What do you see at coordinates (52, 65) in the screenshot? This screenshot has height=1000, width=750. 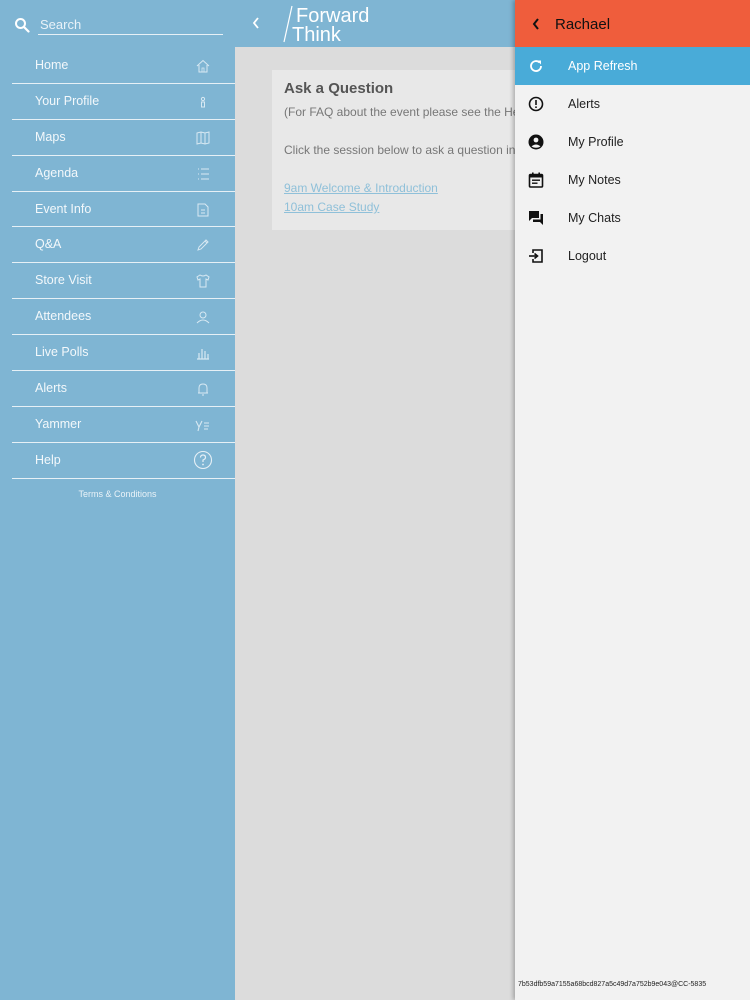 I see `sidebar-item-label: Home` at bounding box center [52, 65].